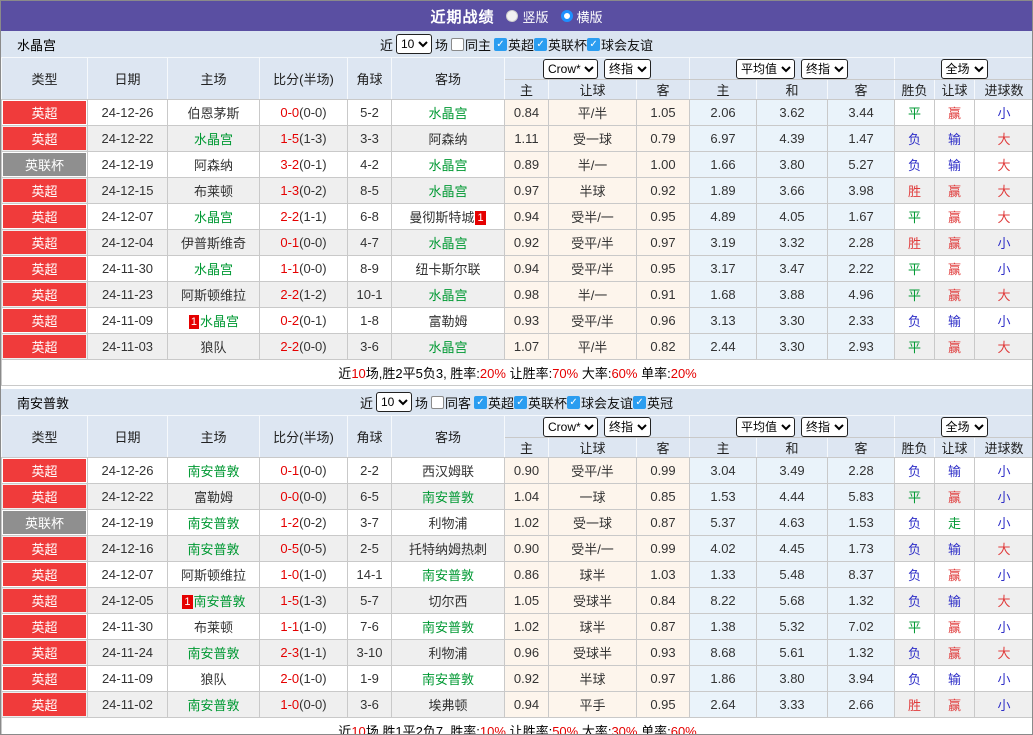  What do you see at coordinates (861, 574) in the screenshot?
I see `avg-away-odds: 8.37` at bounding box center [861, 574].